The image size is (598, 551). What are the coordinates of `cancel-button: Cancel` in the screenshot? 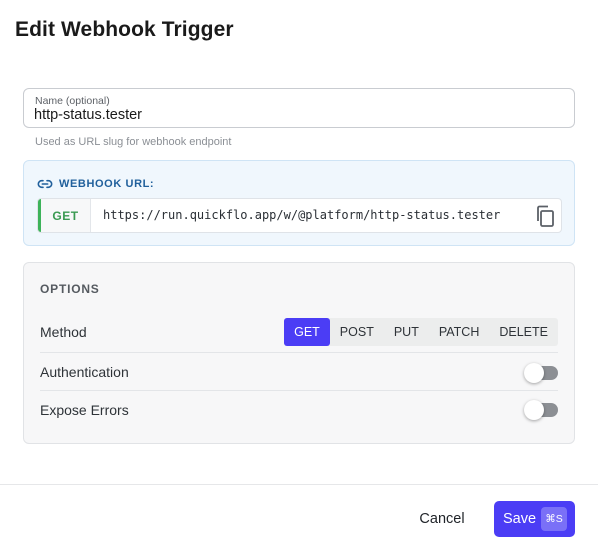 It's located at (442, 519).